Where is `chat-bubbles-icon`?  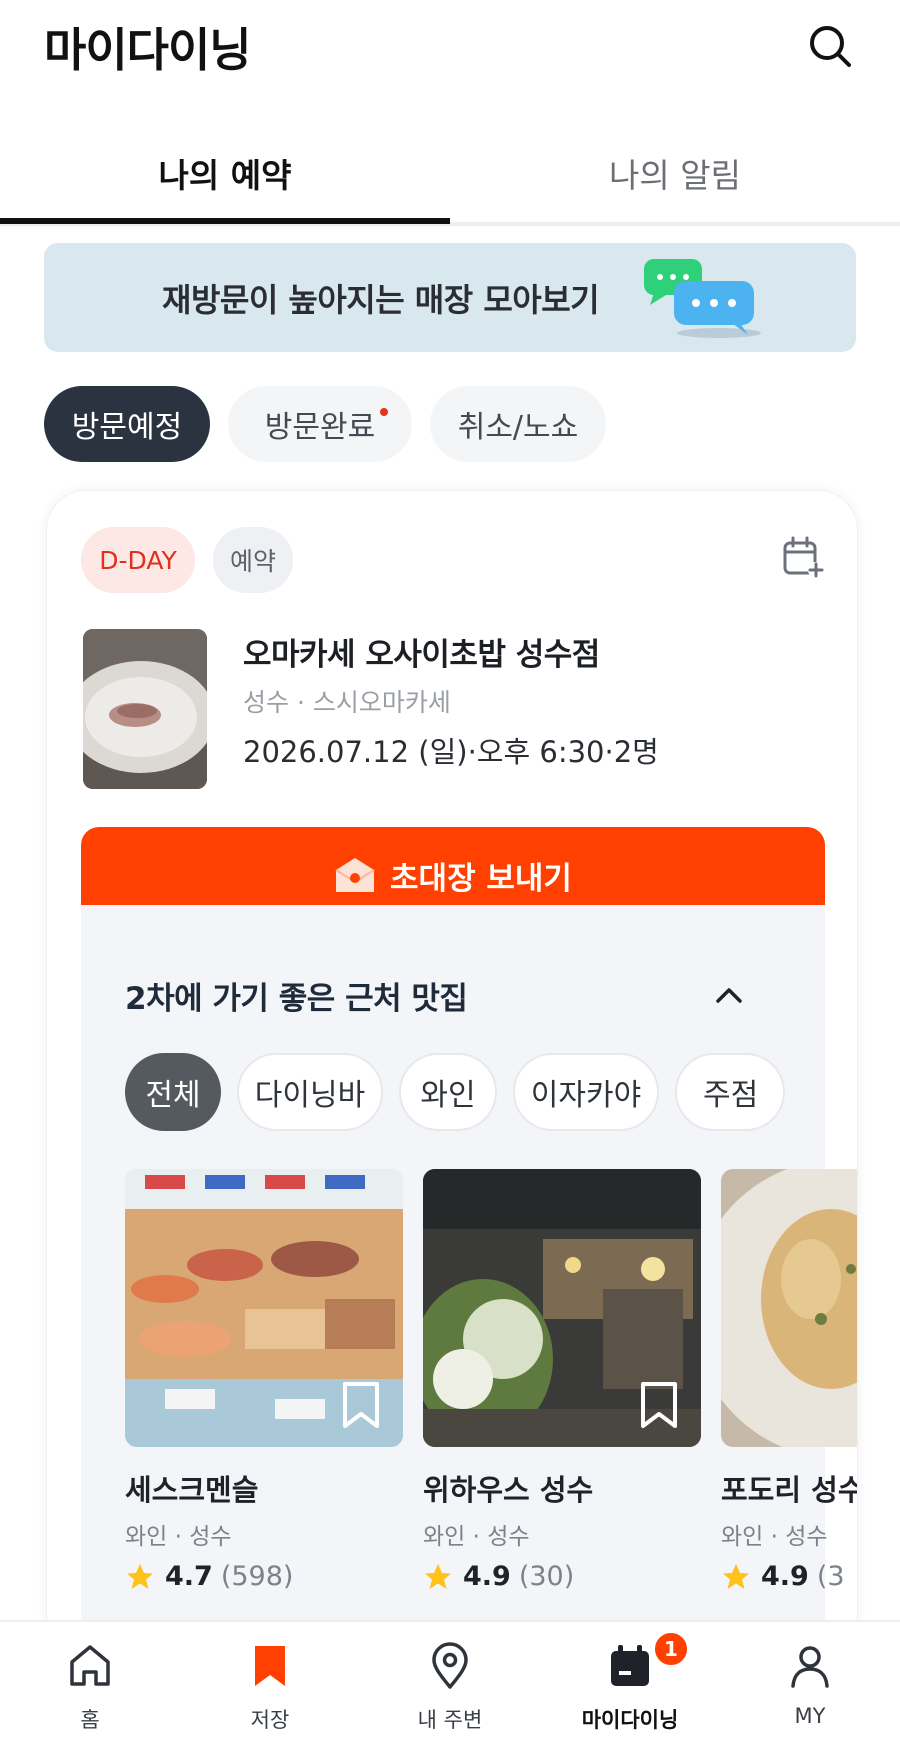 chat-bubbles-icon is located at coordinates (702, 298).